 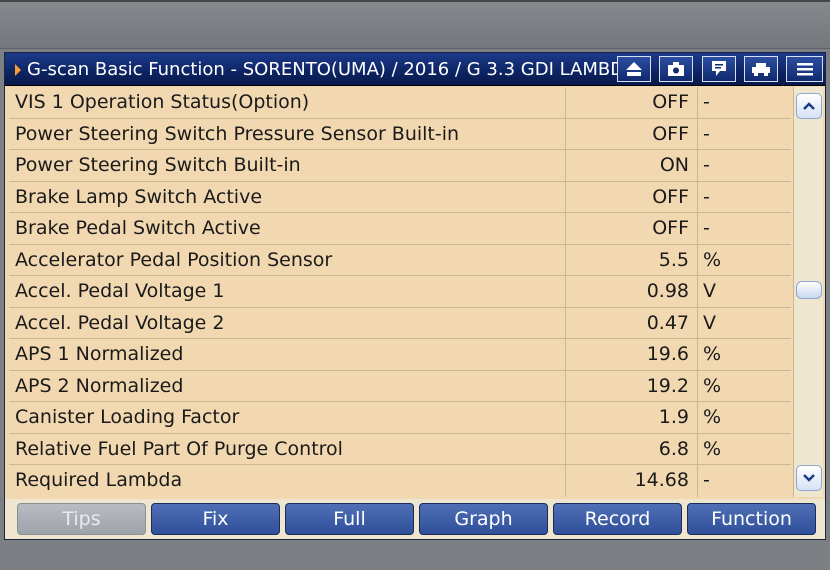 I want to click on row-label: Brake Lamp Switch Active, so click(x=139, y=196).